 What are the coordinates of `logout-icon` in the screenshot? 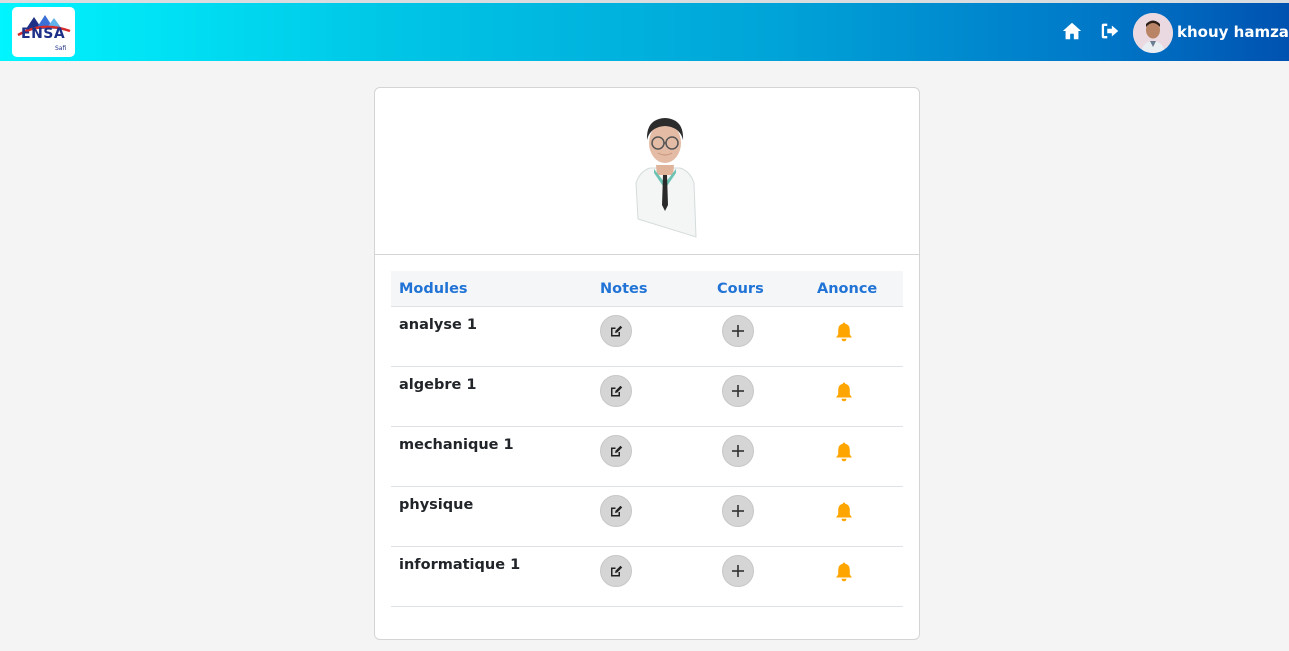 It's located at (1110, 31).